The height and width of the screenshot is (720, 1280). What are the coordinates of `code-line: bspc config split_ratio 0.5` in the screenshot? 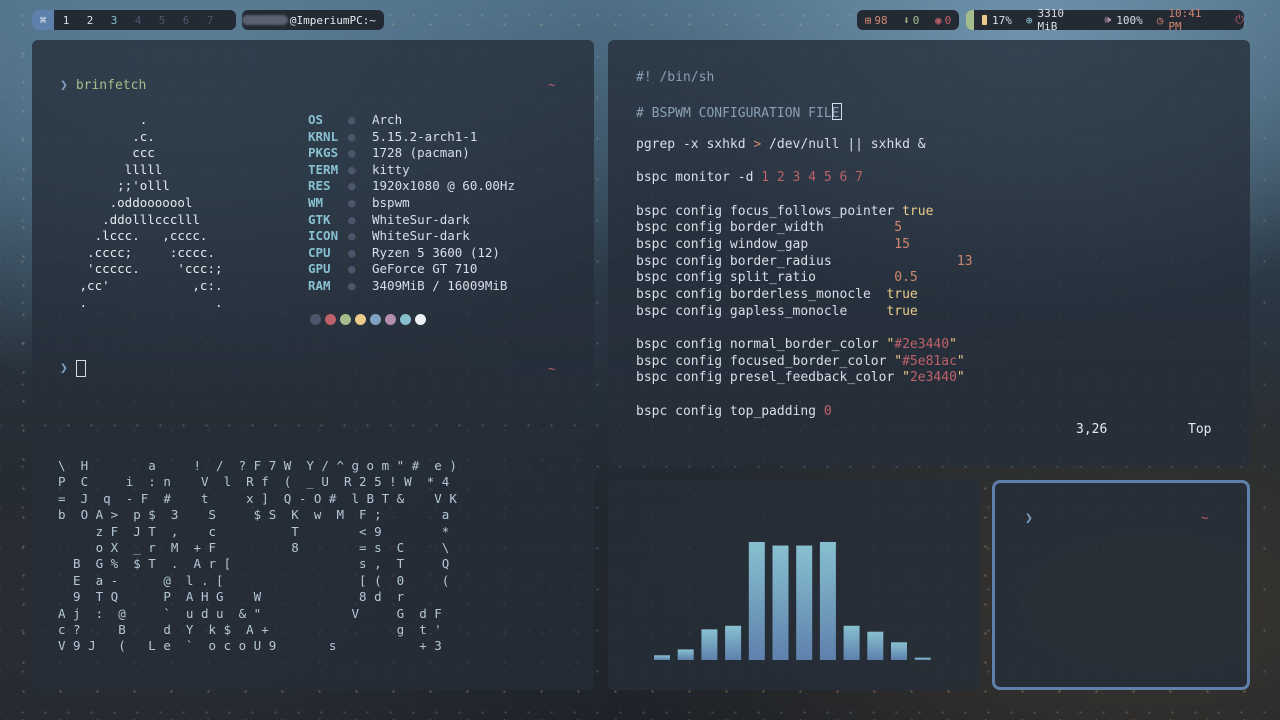 It's located at (804, 278).